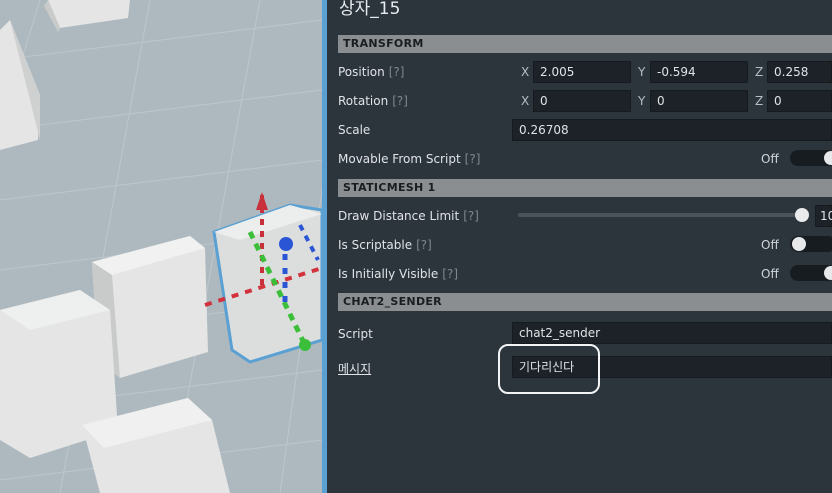  I want to click on is-scriptable-state: Off, so click(770, 245).